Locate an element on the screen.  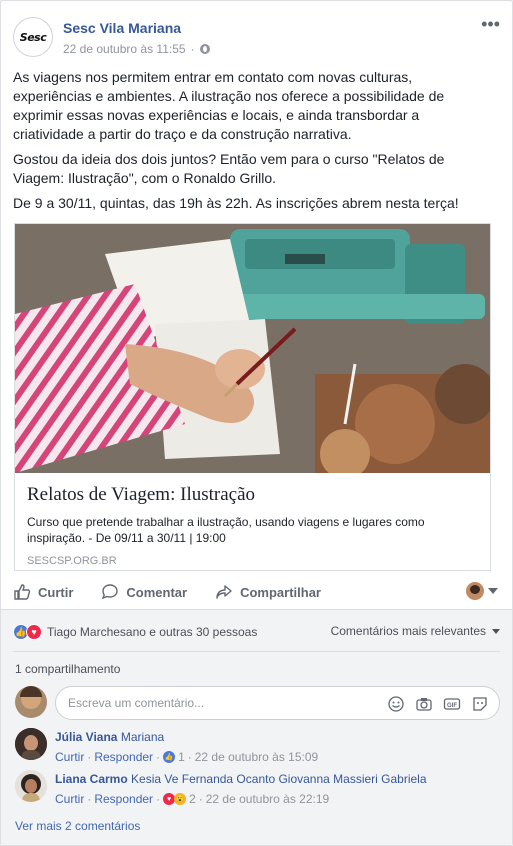
wow-reaction-icon: 😮 is located at coordinates (180, 799).